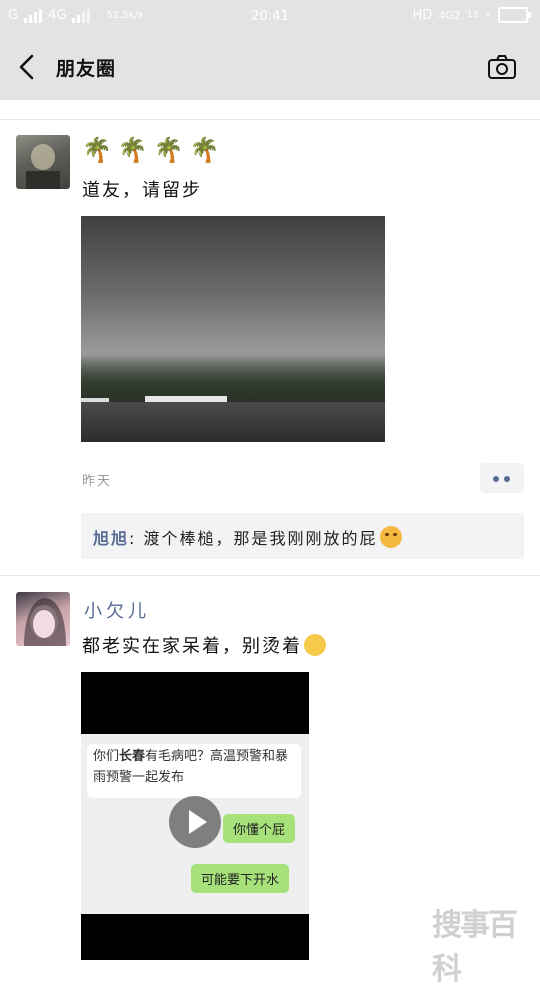  Describe the element at coordinates (154, 150) in the screenshot. I see `post-emoji-line: 🌴🌴🌴🌴` at that location.